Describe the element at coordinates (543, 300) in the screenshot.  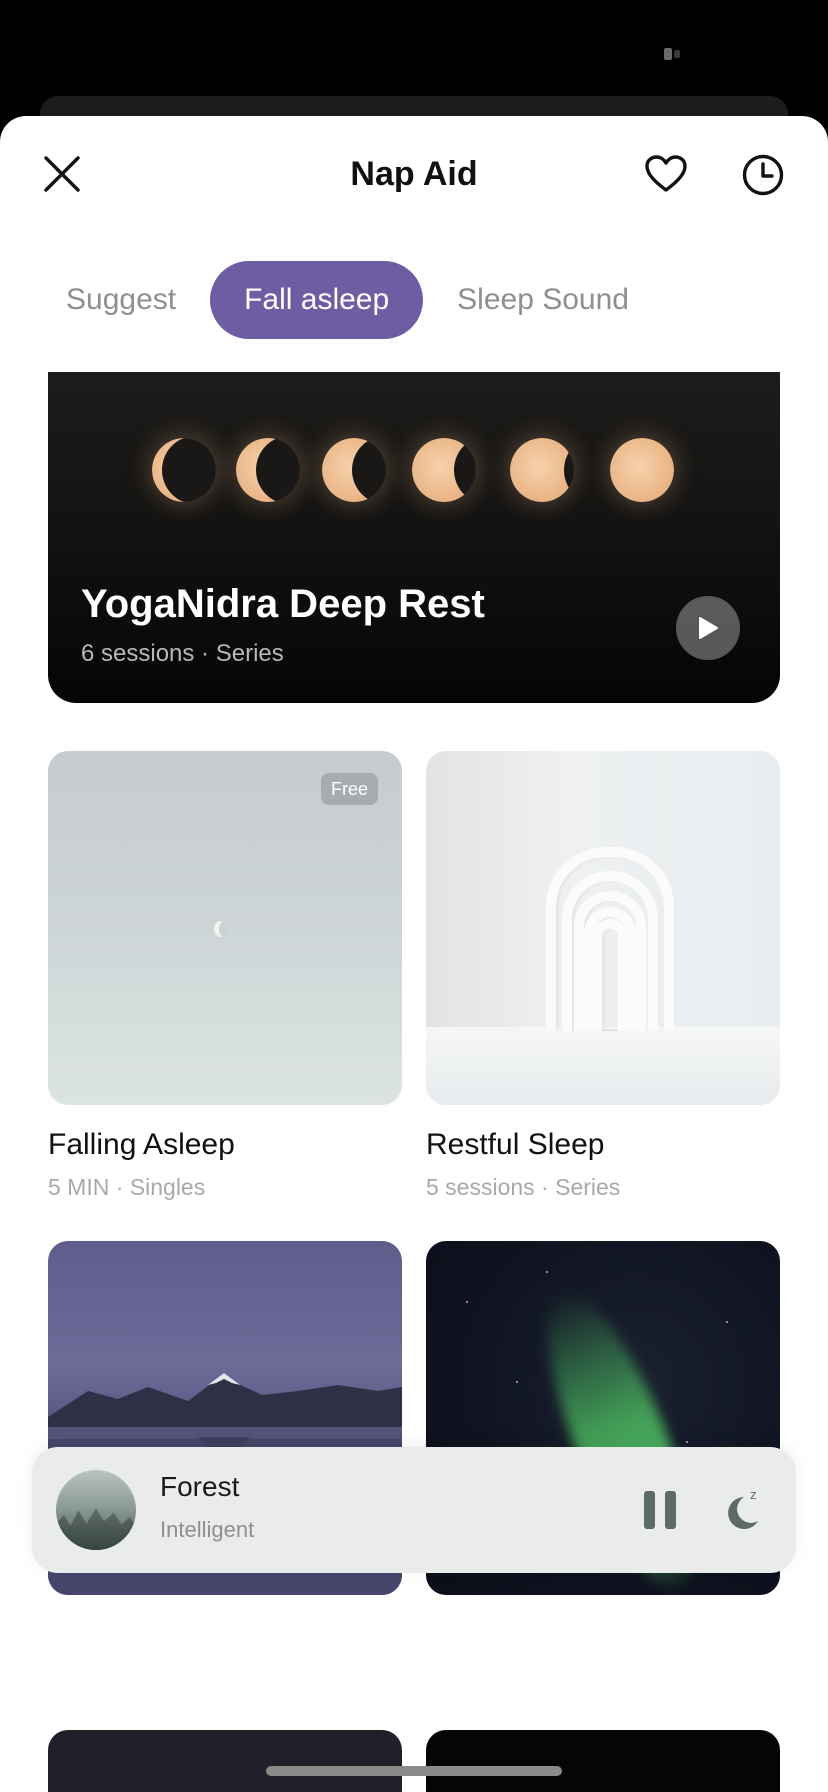
I see `tab-sleep-sound: Sleep Sound` at that location.